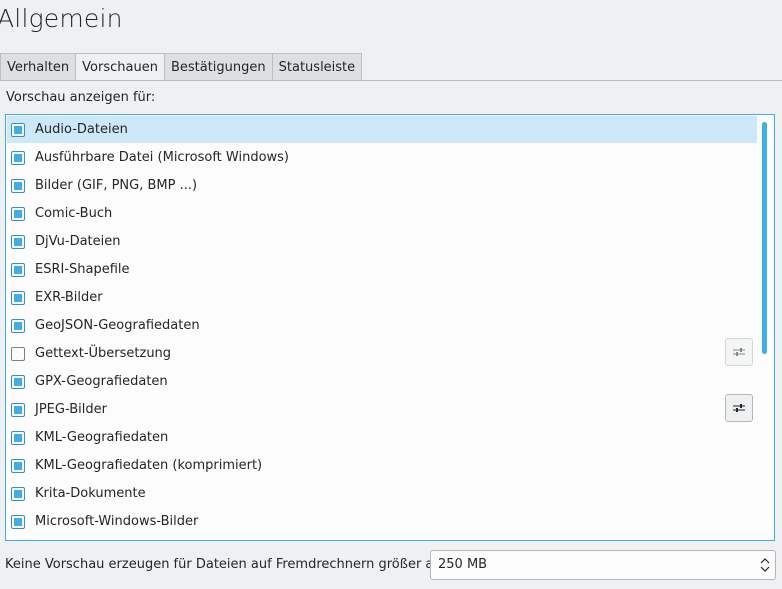 This screenshot has width=782, height=589. I want to click on list-item: Ausführbare Datei (Microsoft Windows), so click(382, 157).